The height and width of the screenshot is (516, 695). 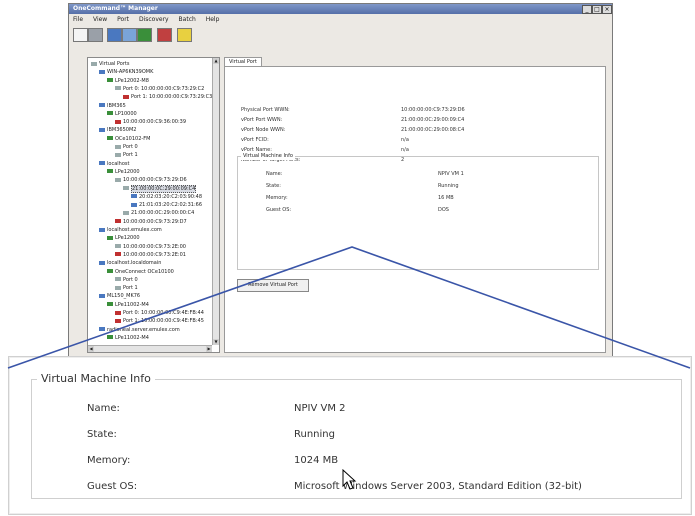 I want to click on menu-bar: File View Port Discovery Batch Help, so click(x=340, y=20).